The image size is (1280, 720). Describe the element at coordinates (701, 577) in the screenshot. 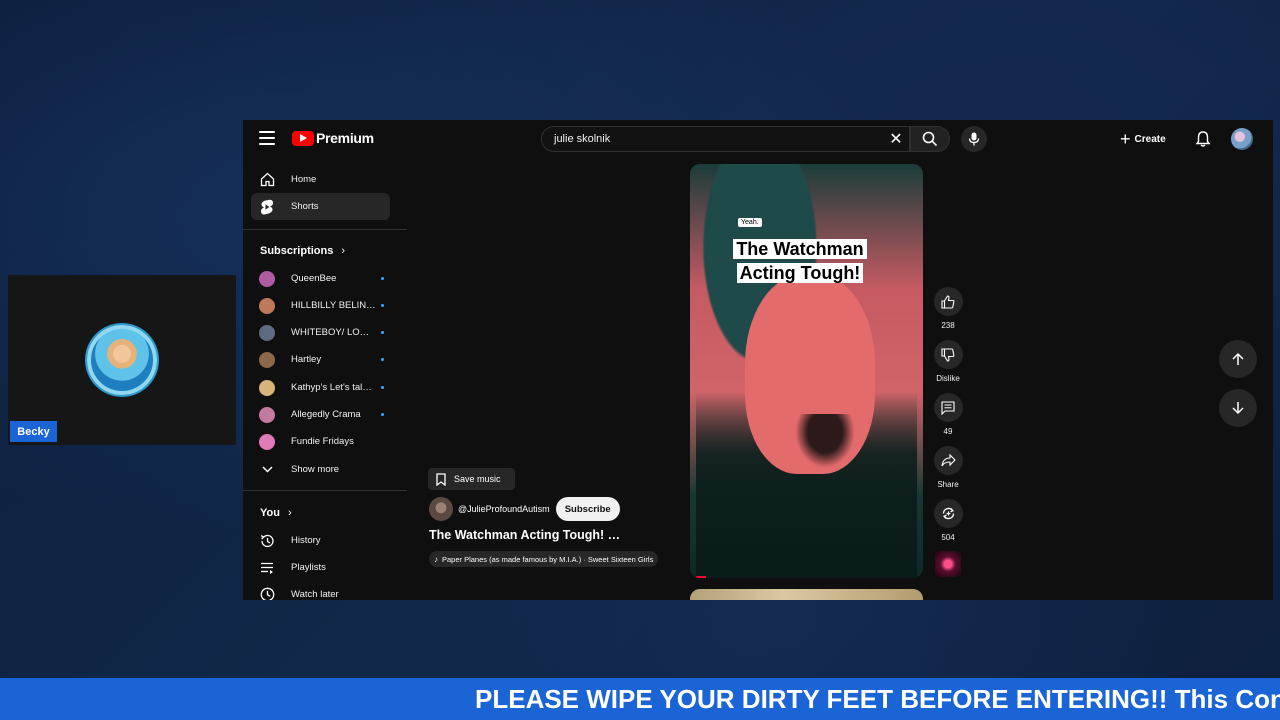

I see `video-progress-bar` at that location.